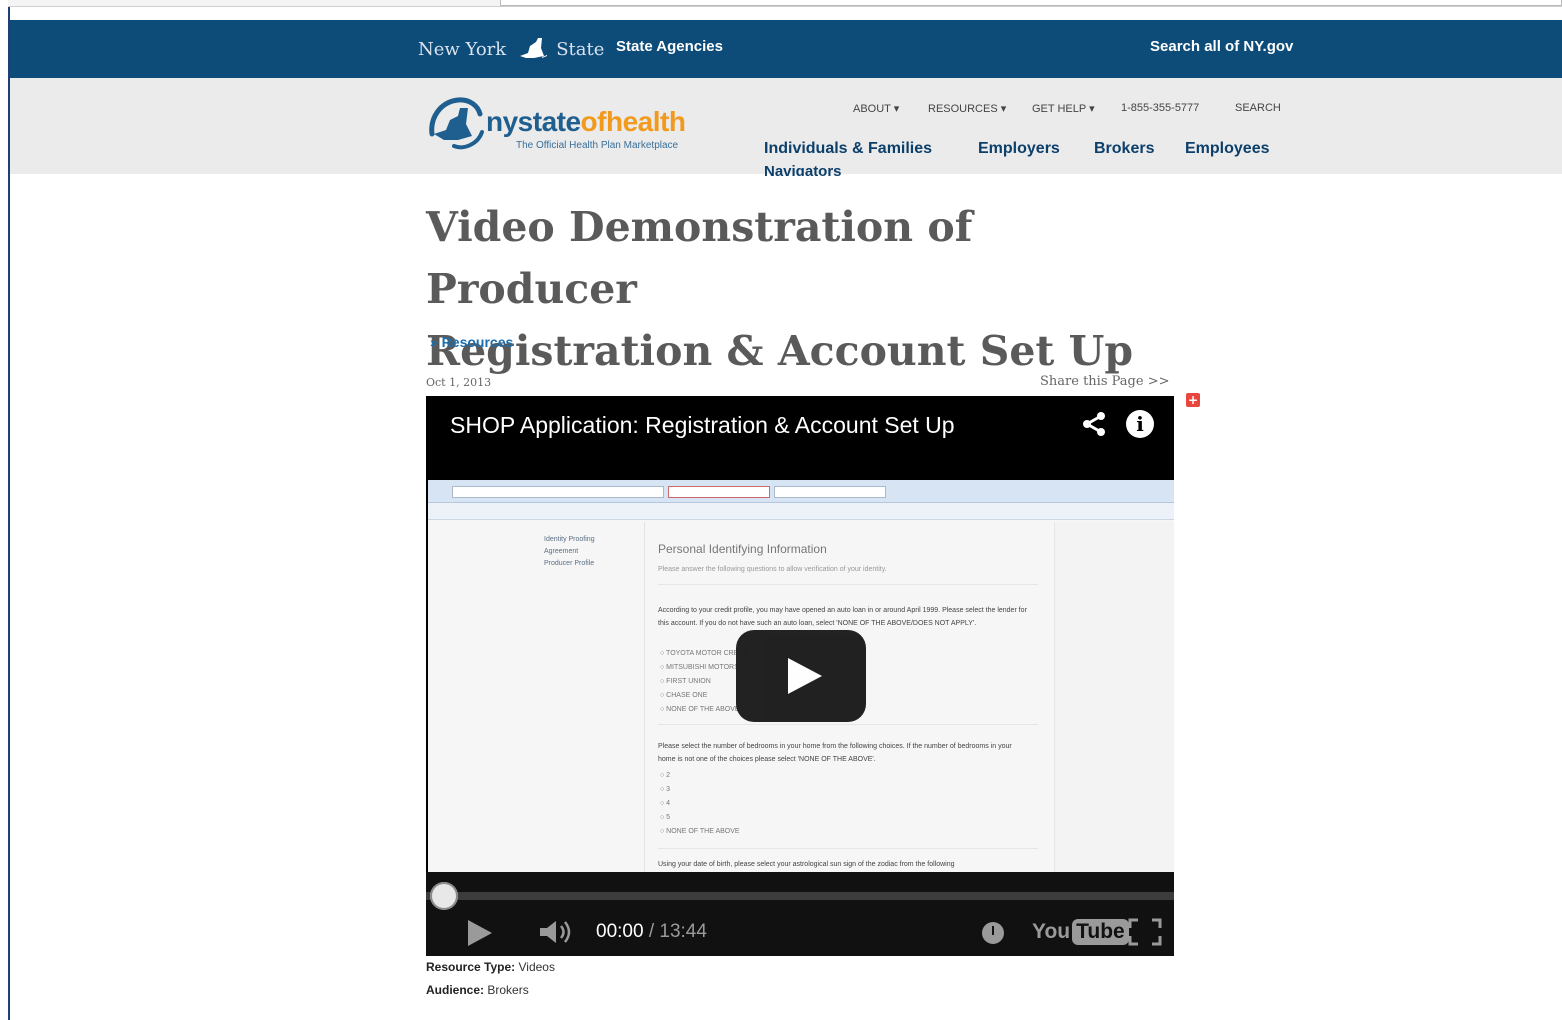  What do you see at coordinates (699, 258) in the screenshot?
I see `page-title-line1: Video Demonstration of Producer` at bounding box center [699, 258].